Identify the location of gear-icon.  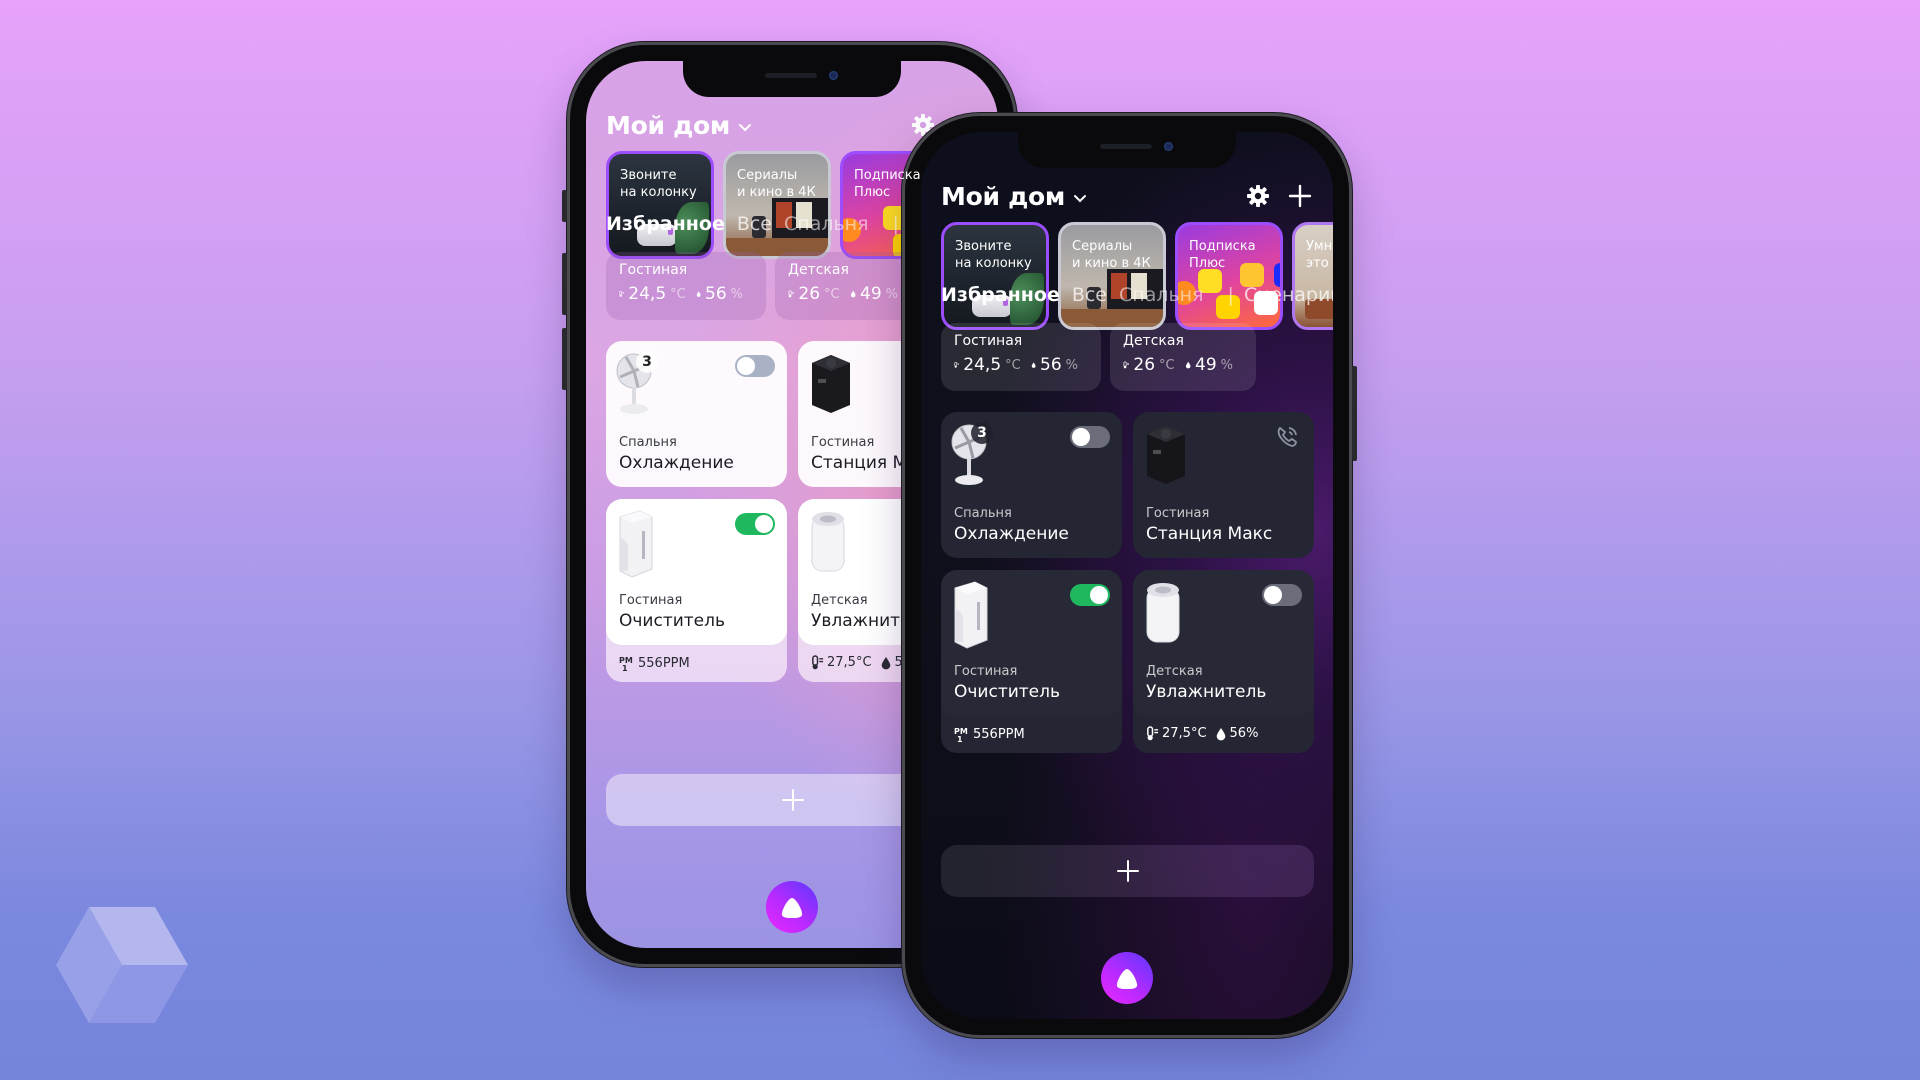
(1258, 196).